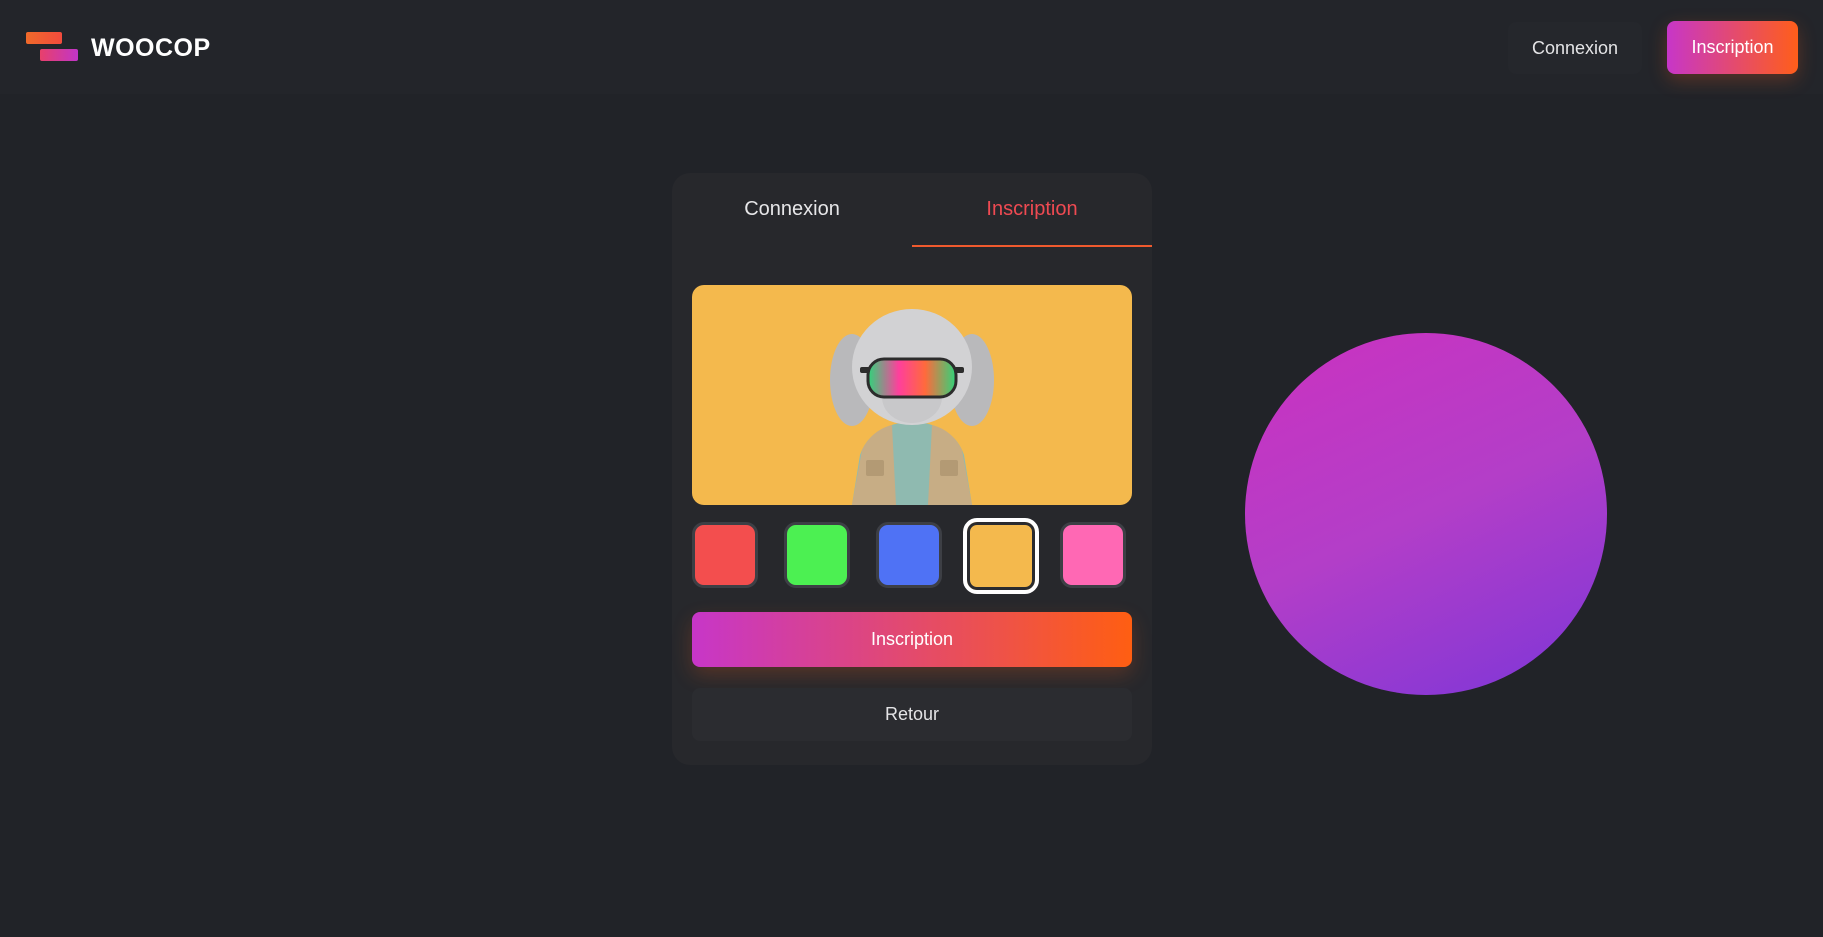 The width and height of the screenshot is (1823, 937). I want to click on dog-mascot-icon, so click(912, 407).